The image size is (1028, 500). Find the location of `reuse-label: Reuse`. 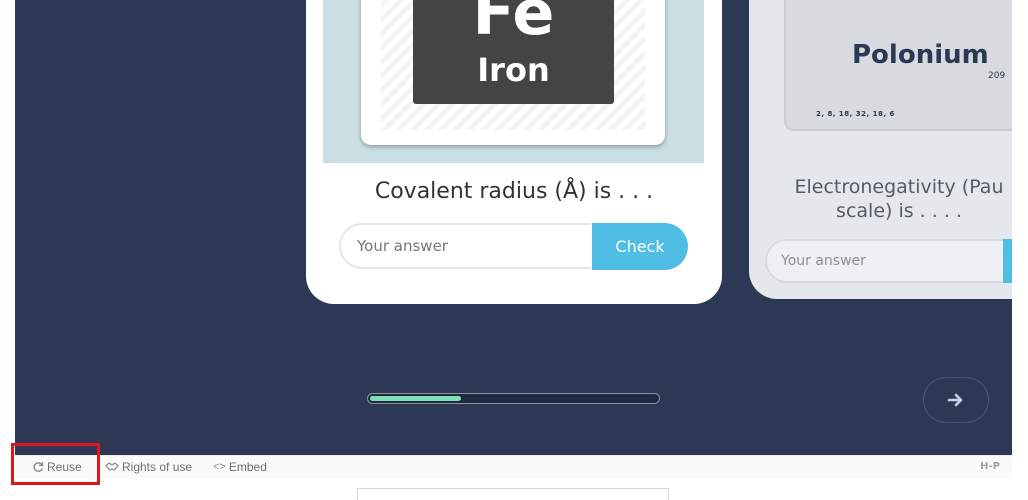

reuse-label: Reuse is located at coordinates (64, 467).